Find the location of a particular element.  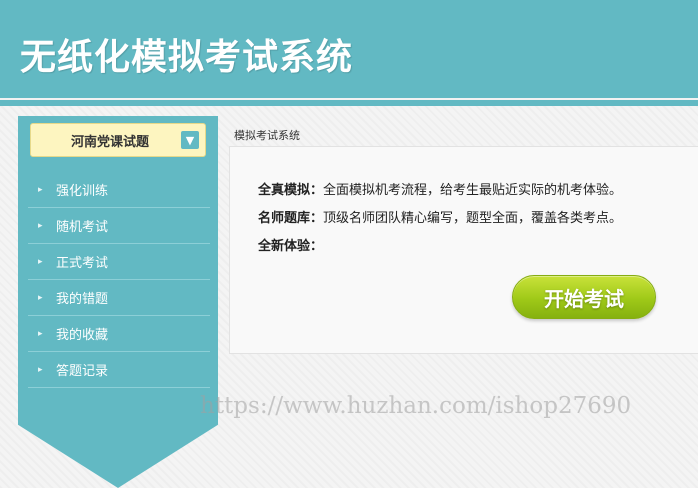

intro-line-label: 名师题库： is located at coordinates (291, 218).